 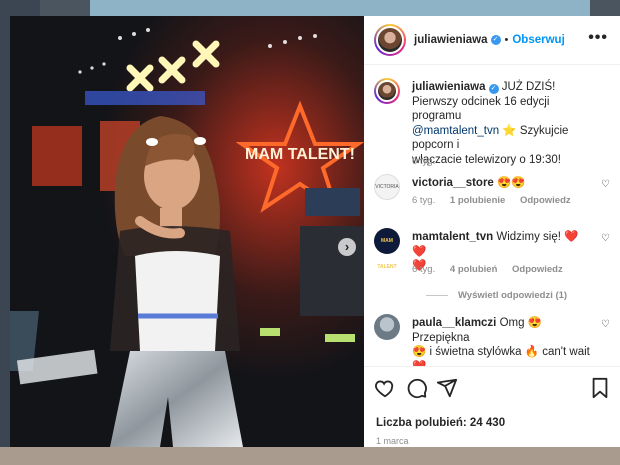 I want to click on caption-line1: JUŻ DZIŚ!, so click(x=528, y=87).